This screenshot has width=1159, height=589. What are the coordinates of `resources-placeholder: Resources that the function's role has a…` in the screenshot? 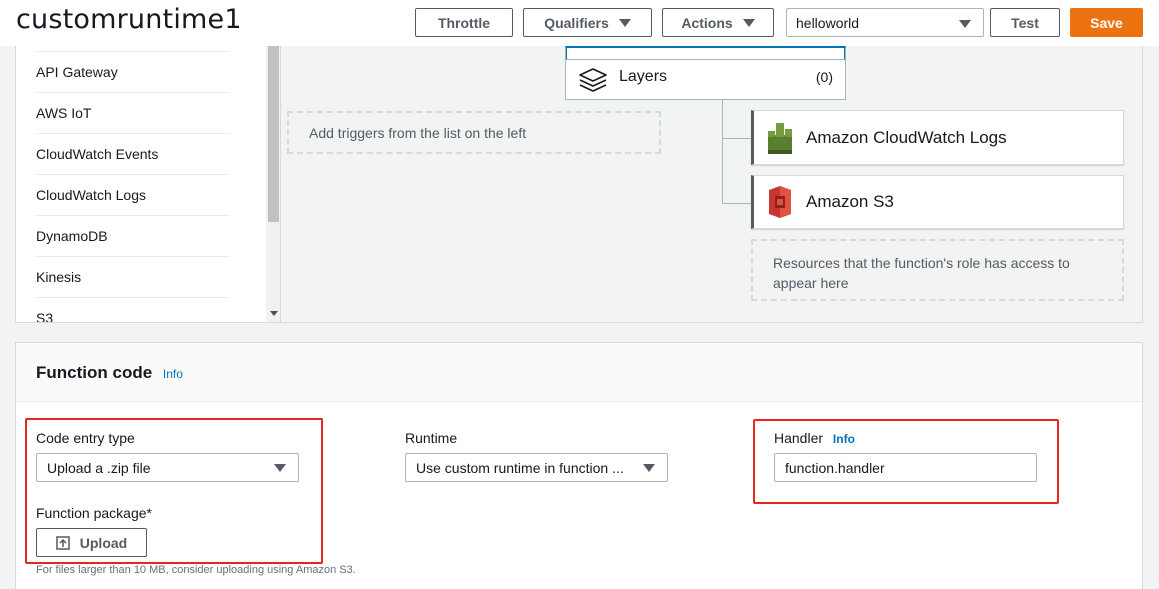 It's located at (937, 270).